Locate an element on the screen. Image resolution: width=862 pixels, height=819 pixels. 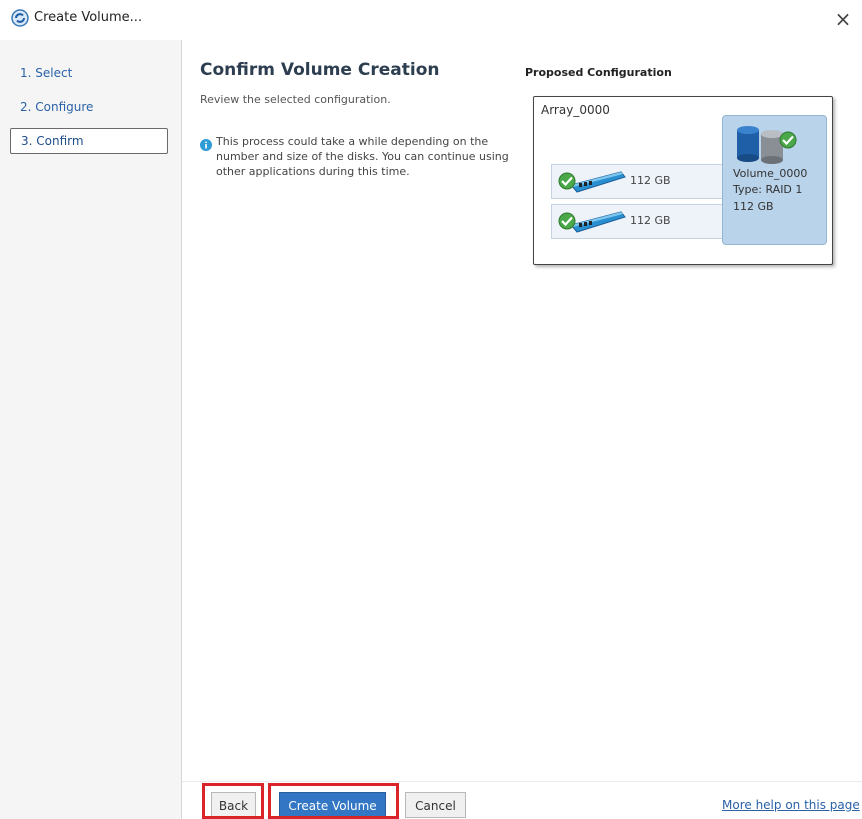
close-icon: × is located at coordinates (843, 19).